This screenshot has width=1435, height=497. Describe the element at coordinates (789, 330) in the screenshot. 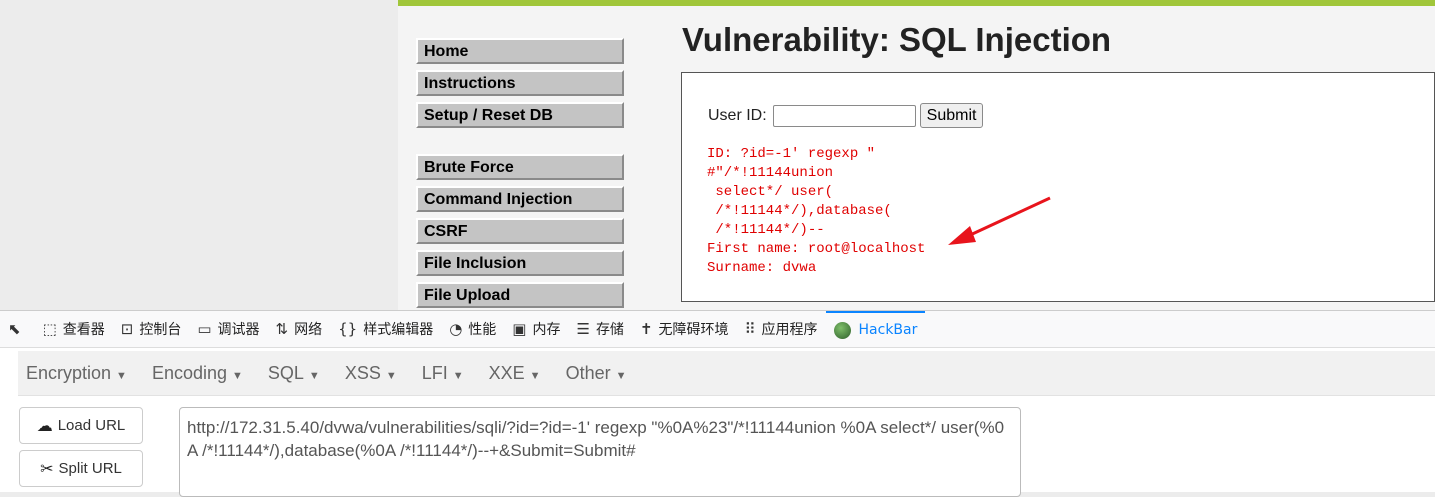

I see `tab-label: 应用程序` at that location.